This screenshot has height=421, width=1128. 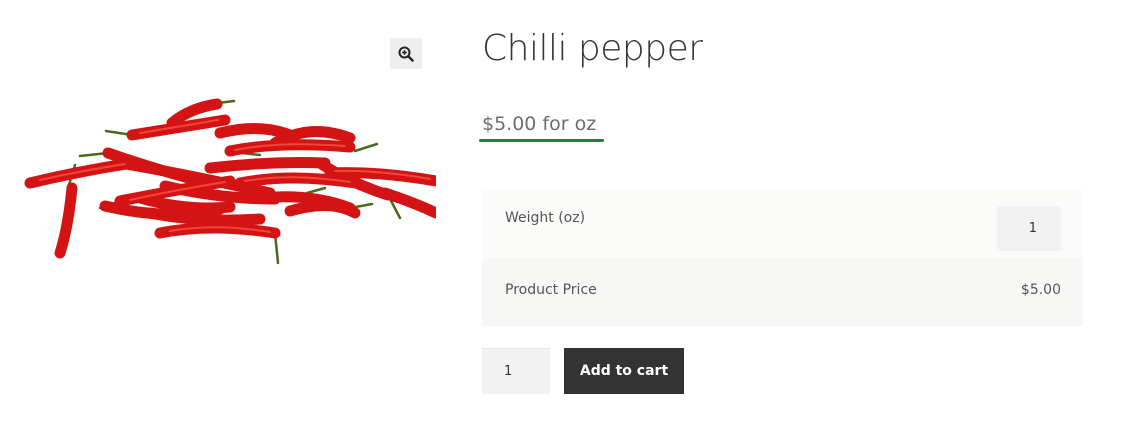 I want to click on addon-row-weight: Weight (oz), so click(x=782, y=224).